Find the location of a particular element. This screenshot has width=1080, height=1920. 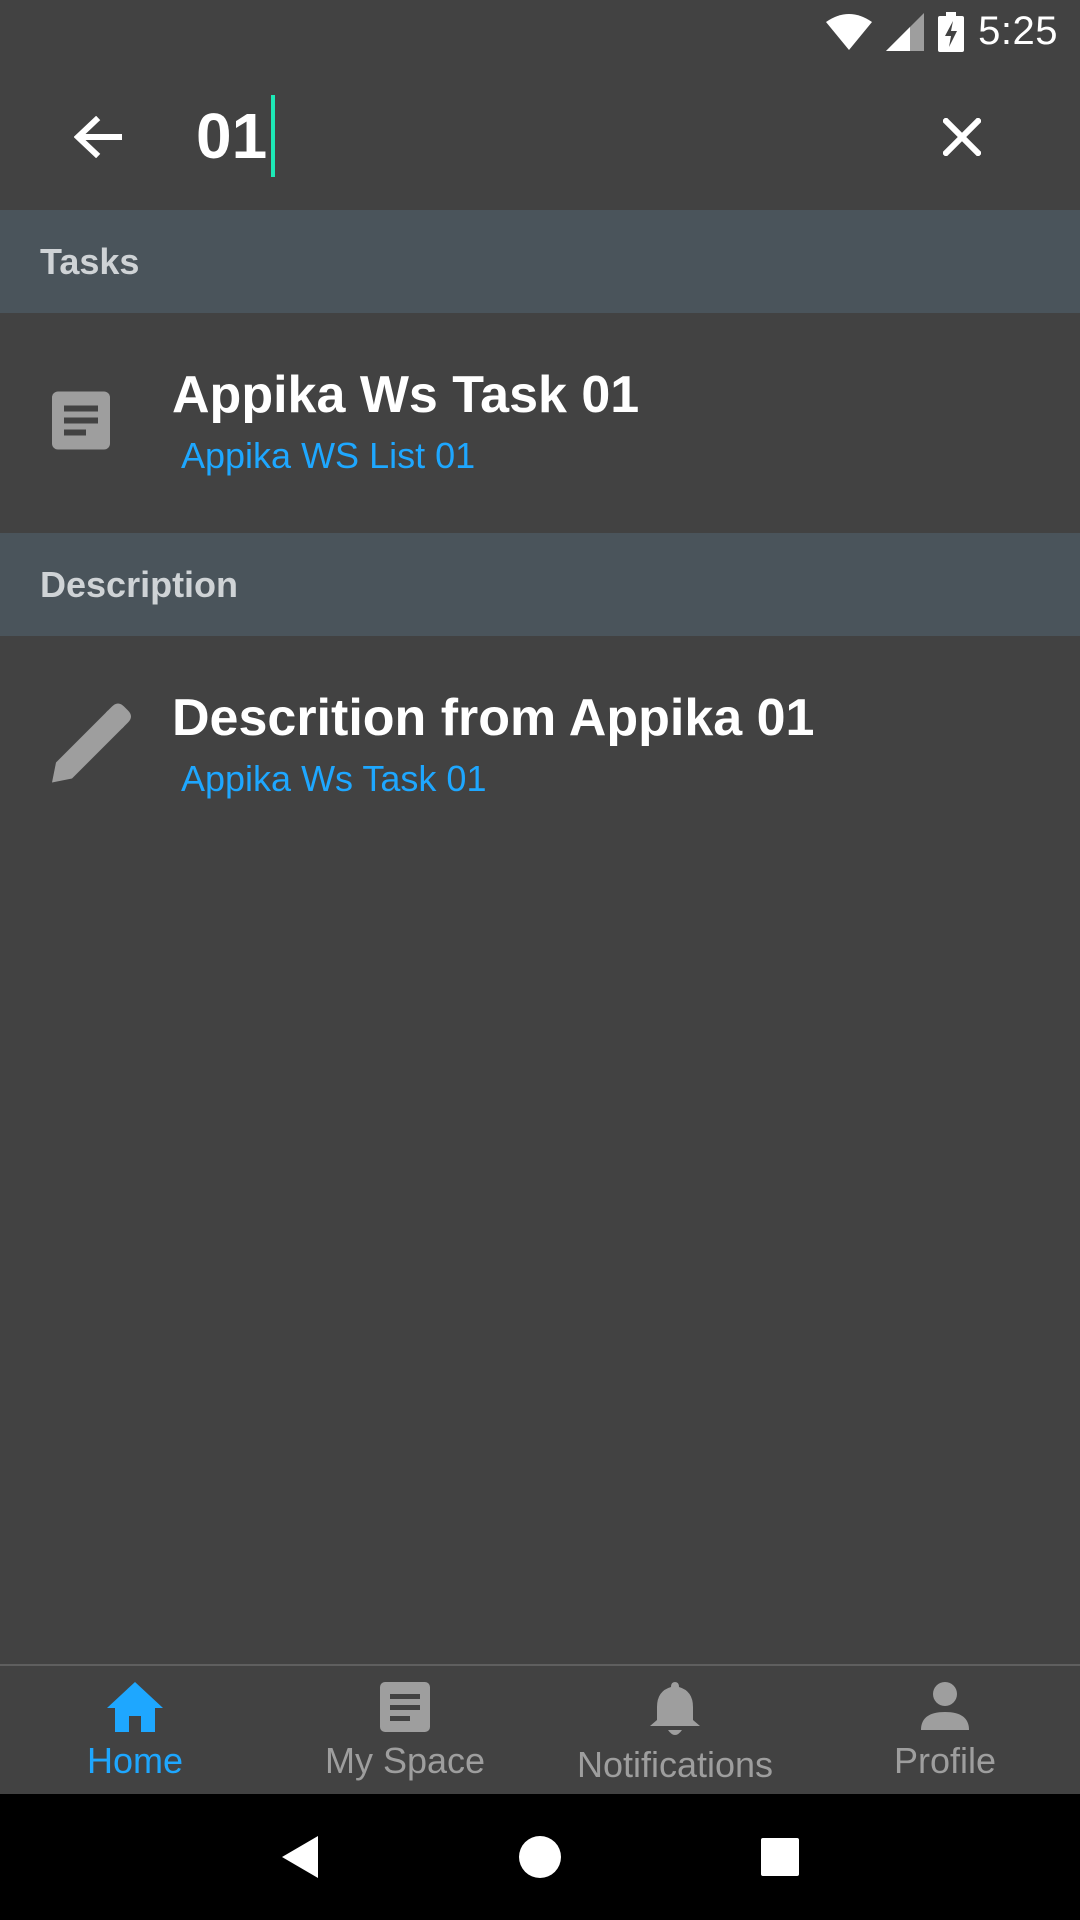

bottom-navigation: Home My Space Notifications Profile is located at coordinates (540, 1729).